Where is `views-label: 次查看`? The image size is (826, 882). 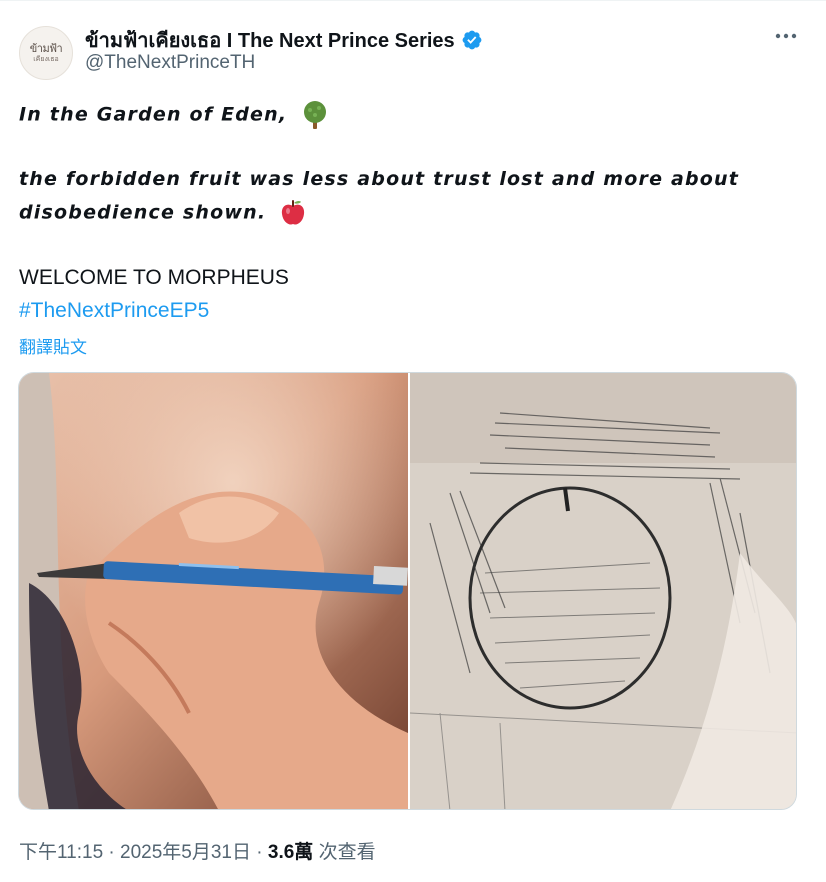
views-label: 次查看 is located at coordinates (347, 852).